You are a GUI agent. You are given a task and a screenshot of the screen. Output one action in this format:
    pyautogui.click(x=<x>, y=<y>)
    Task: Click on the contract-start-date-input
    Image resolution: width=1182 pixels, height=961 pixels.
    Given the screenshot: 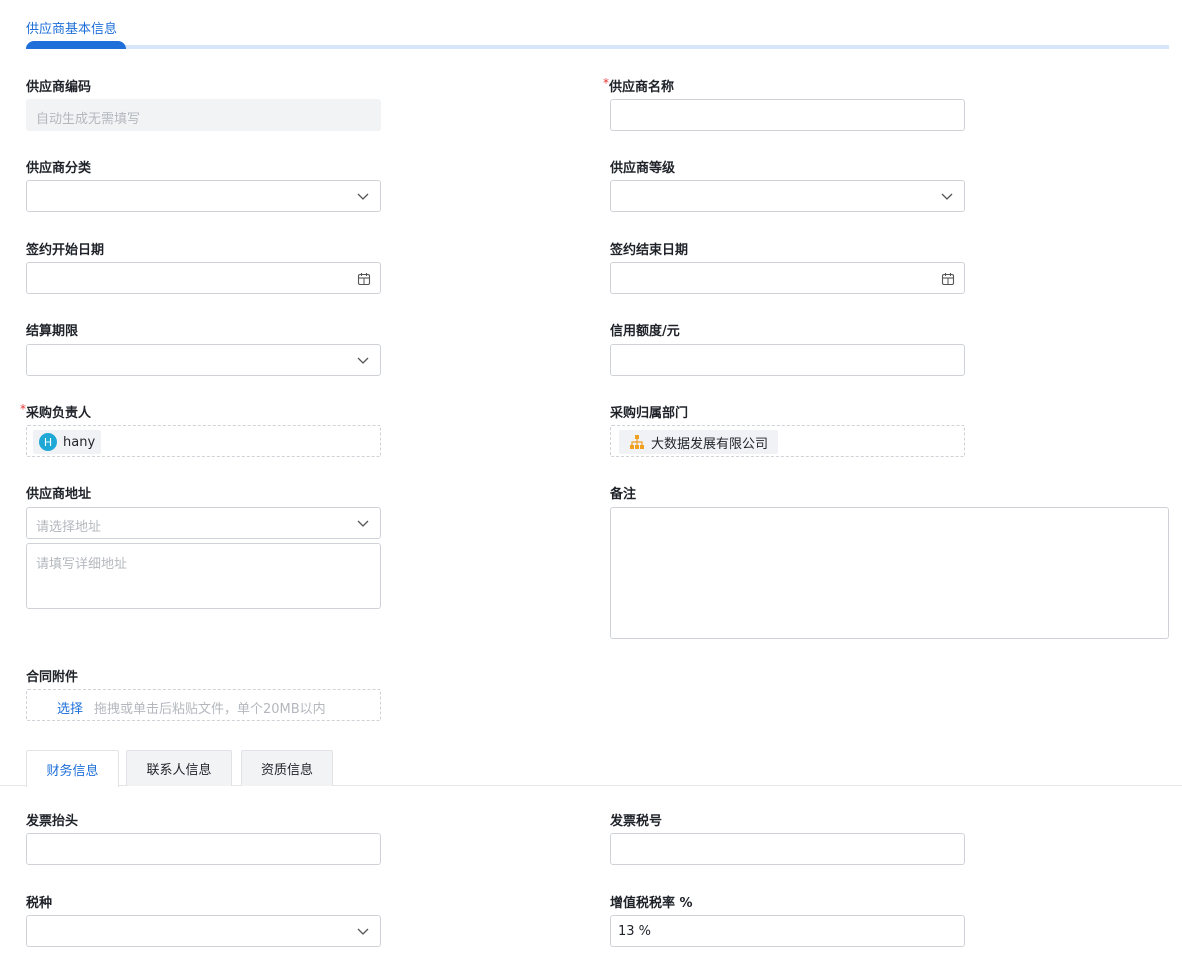 What is the action you would take?
    pyautogui.click(x=203, y=278)
    